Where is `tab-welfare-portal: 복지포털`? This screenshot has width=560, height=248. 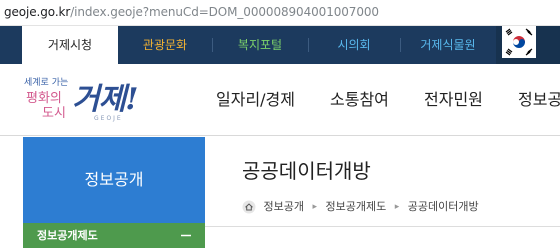
tab-welfare-portal: 복지포털 is located at coordinates (260, 45).